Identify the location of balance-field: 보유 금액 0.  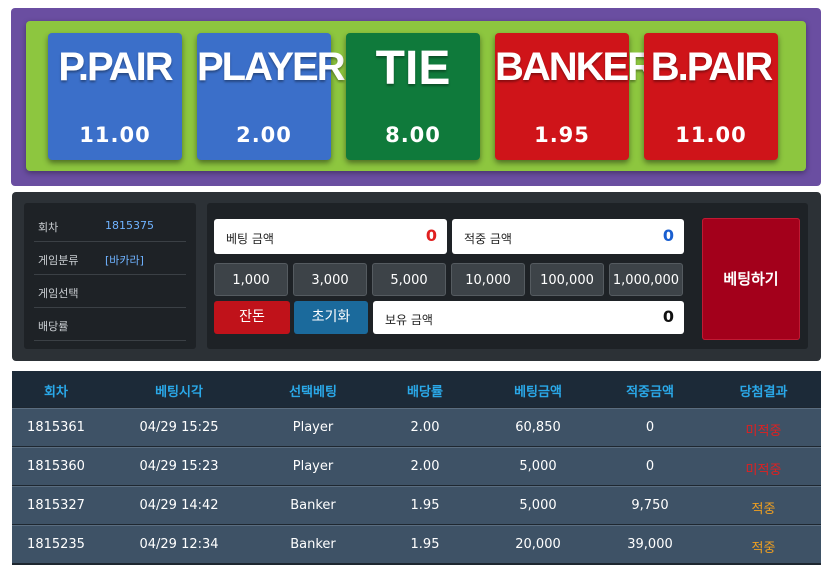
(528, 317).